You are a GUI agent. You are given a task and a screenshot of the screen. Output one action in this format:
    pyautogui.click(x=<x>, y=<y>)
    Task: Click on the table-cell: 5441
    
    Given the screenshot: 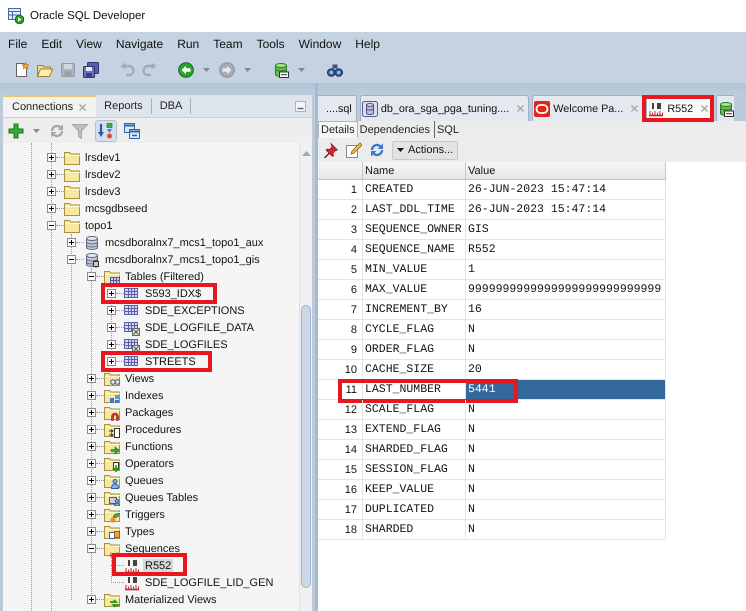 What is the action you would take?
    pyautogui.click(x=566, y=390)
    